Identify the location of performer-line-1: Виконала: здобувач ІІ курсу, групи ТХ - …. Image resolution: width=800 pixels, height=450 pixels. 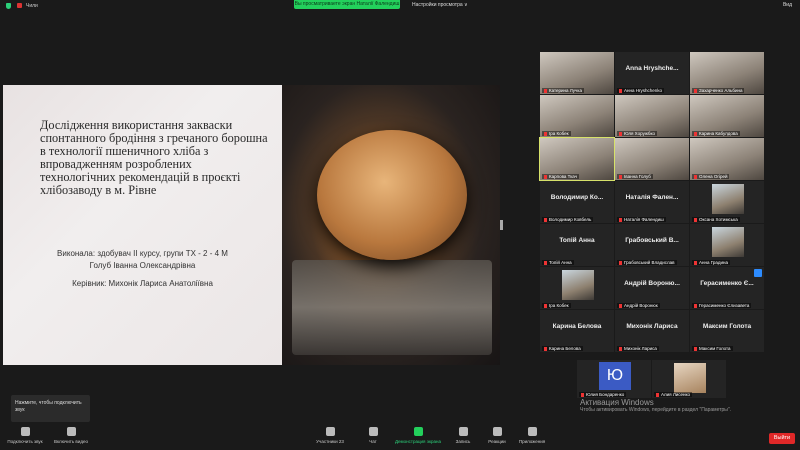
(142, 253).